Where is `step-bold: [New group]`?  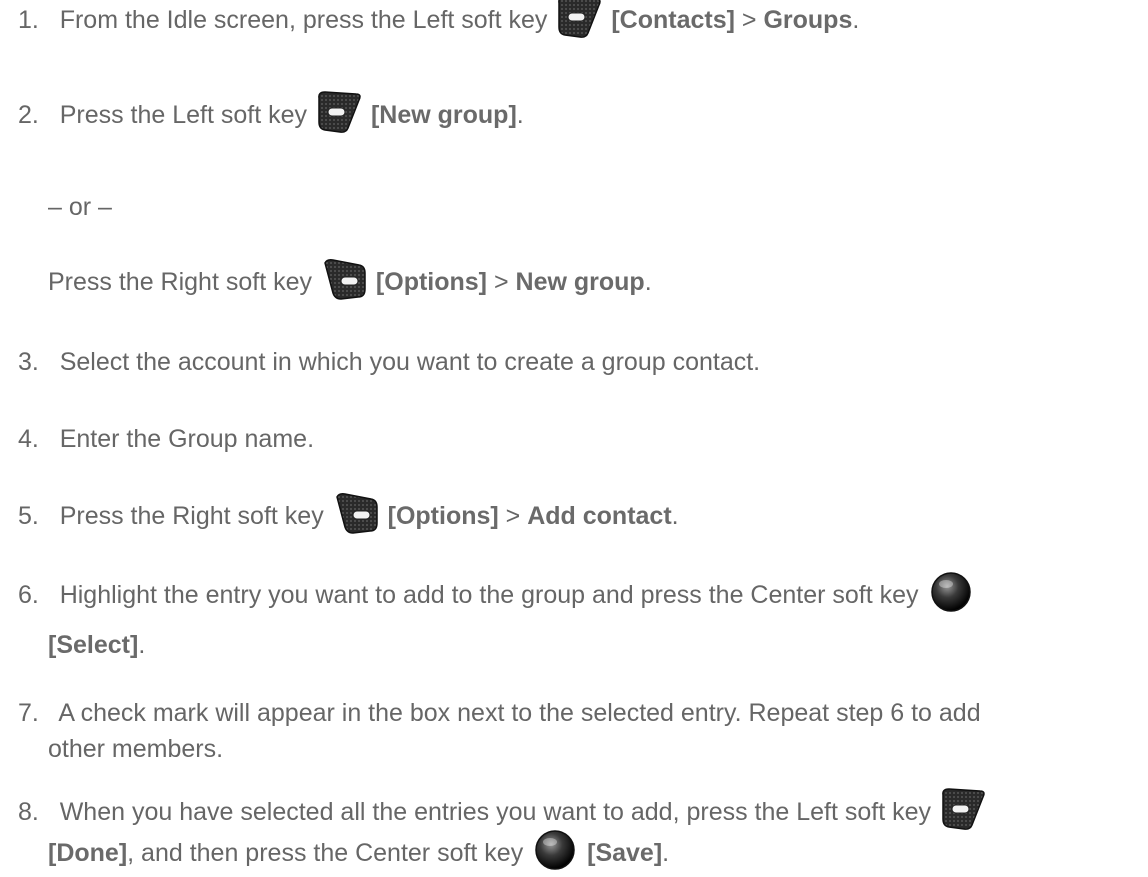 step-bold: [New group] is located at coordinates (443, 115).